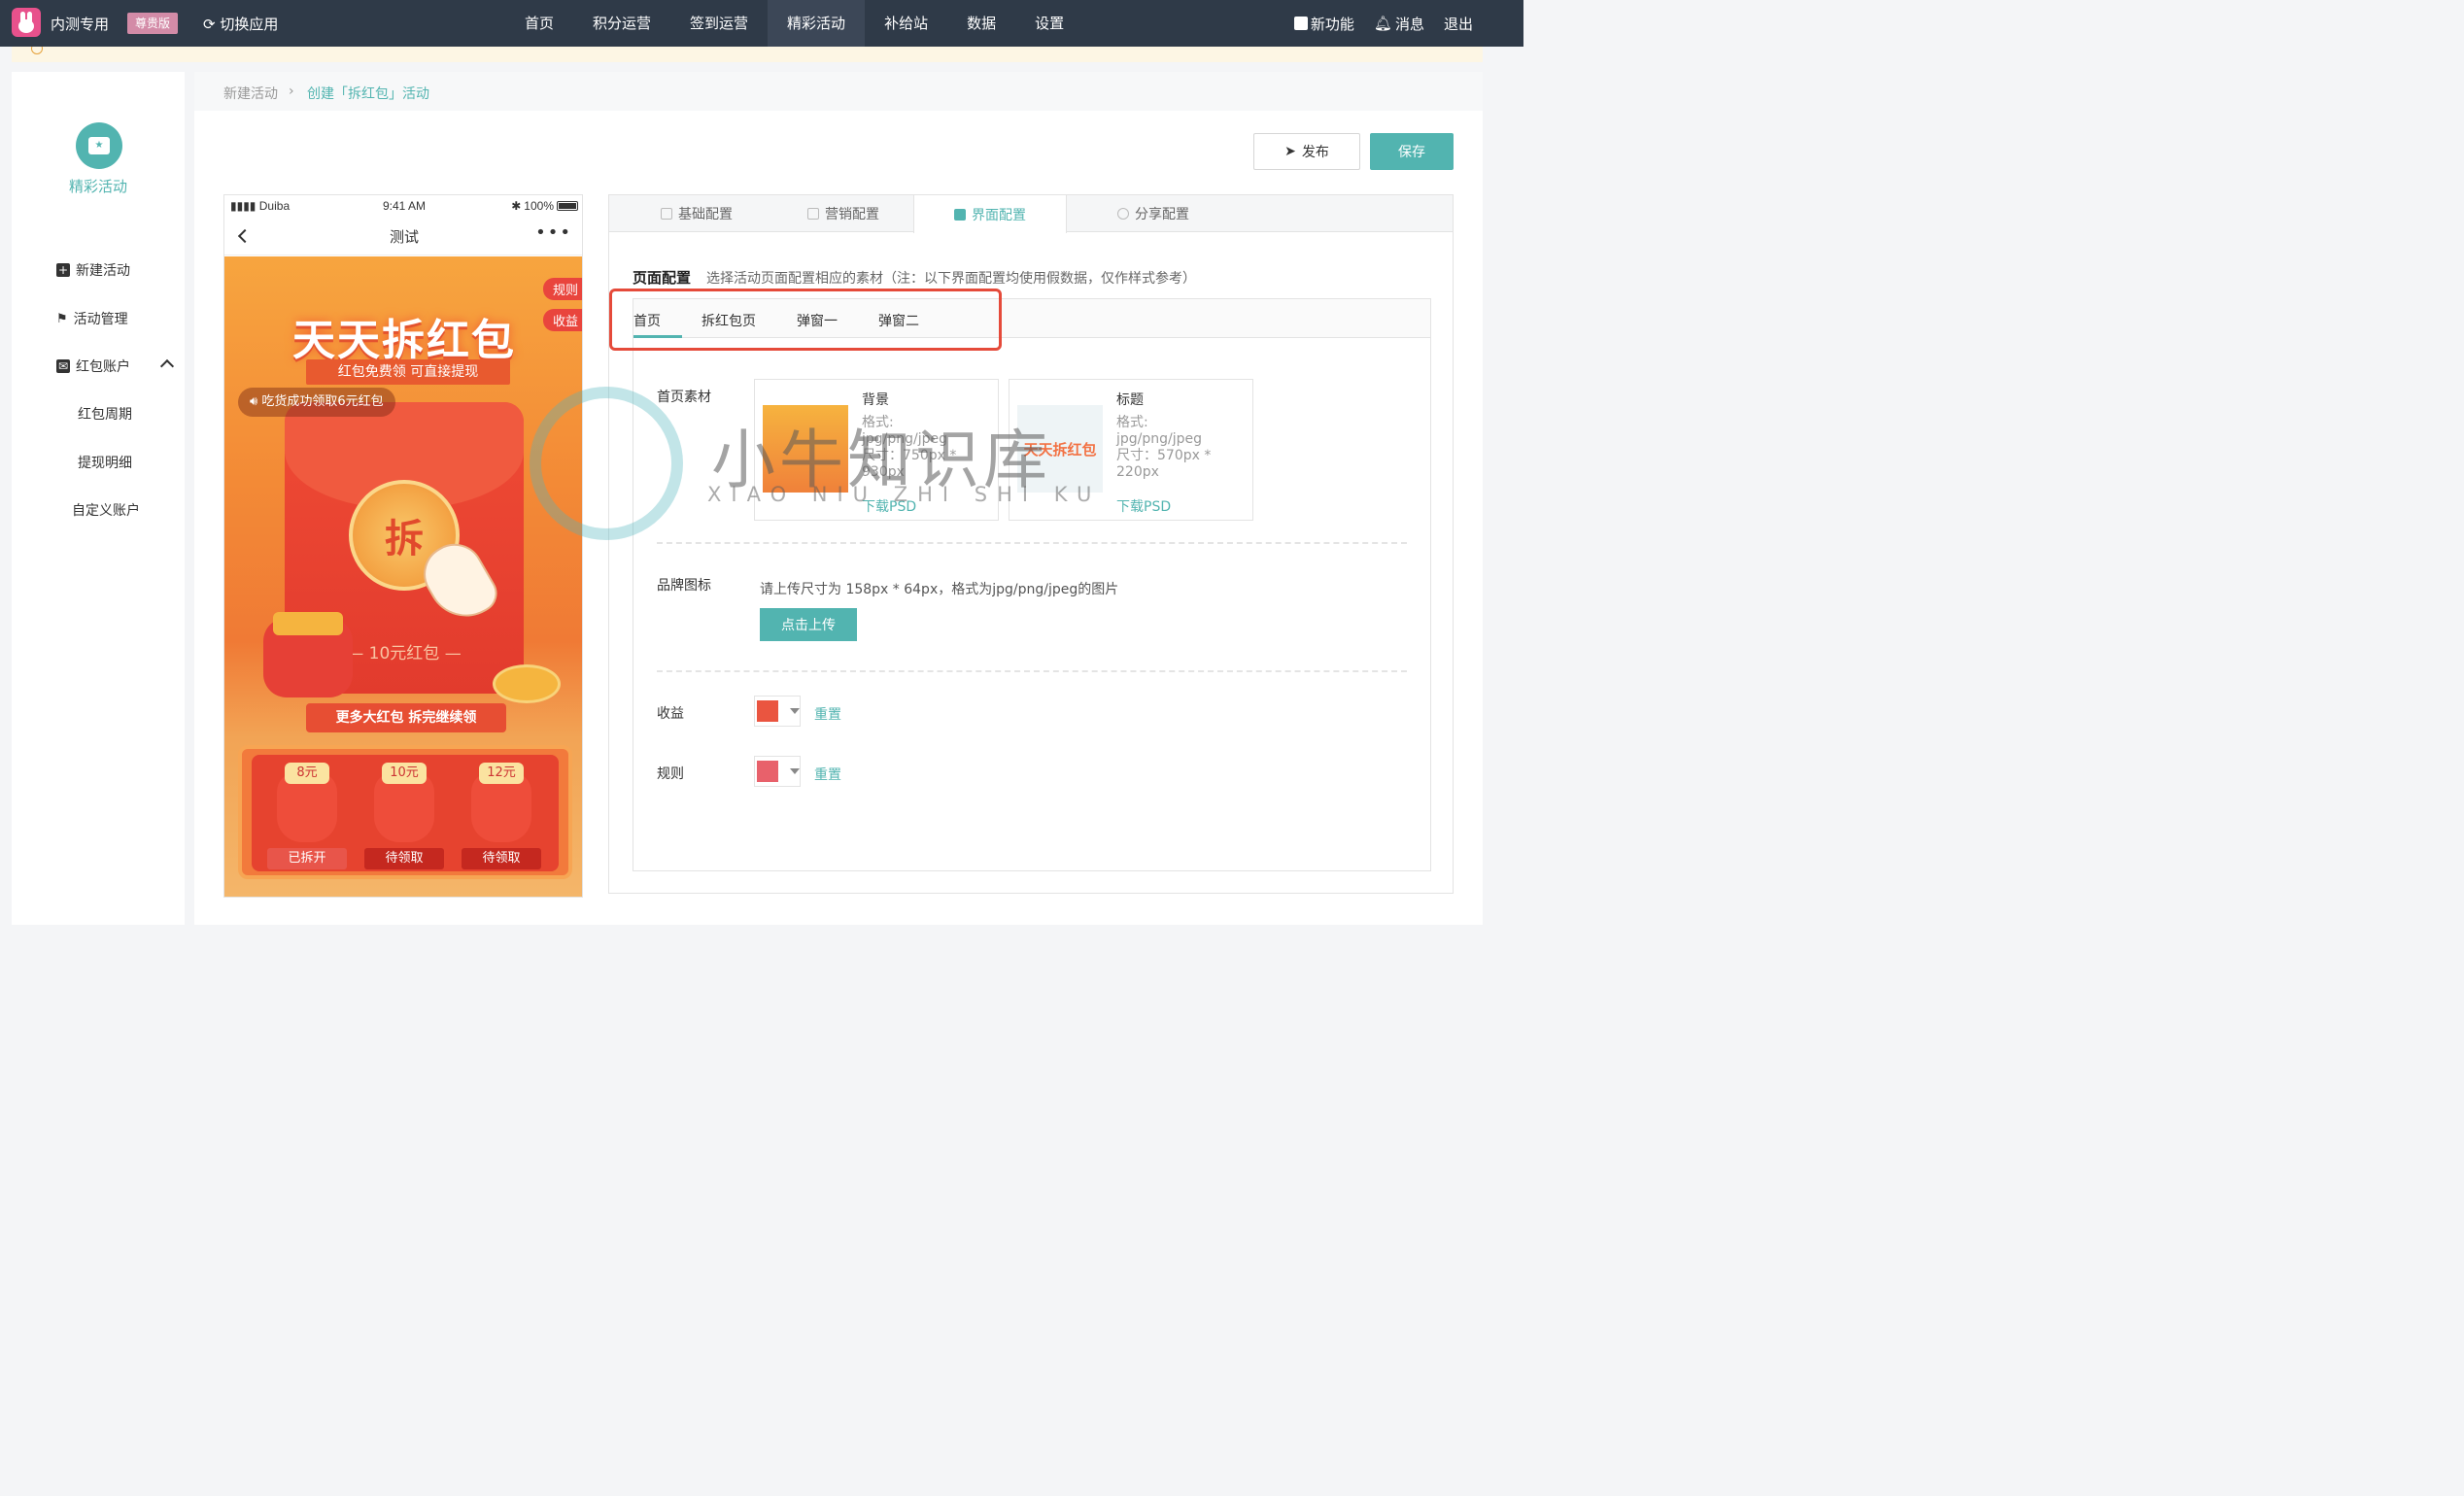  Describe the element at coordinates (254, 401) in the screenshot. I see `speaker-icon: 🔊︎` at that location.